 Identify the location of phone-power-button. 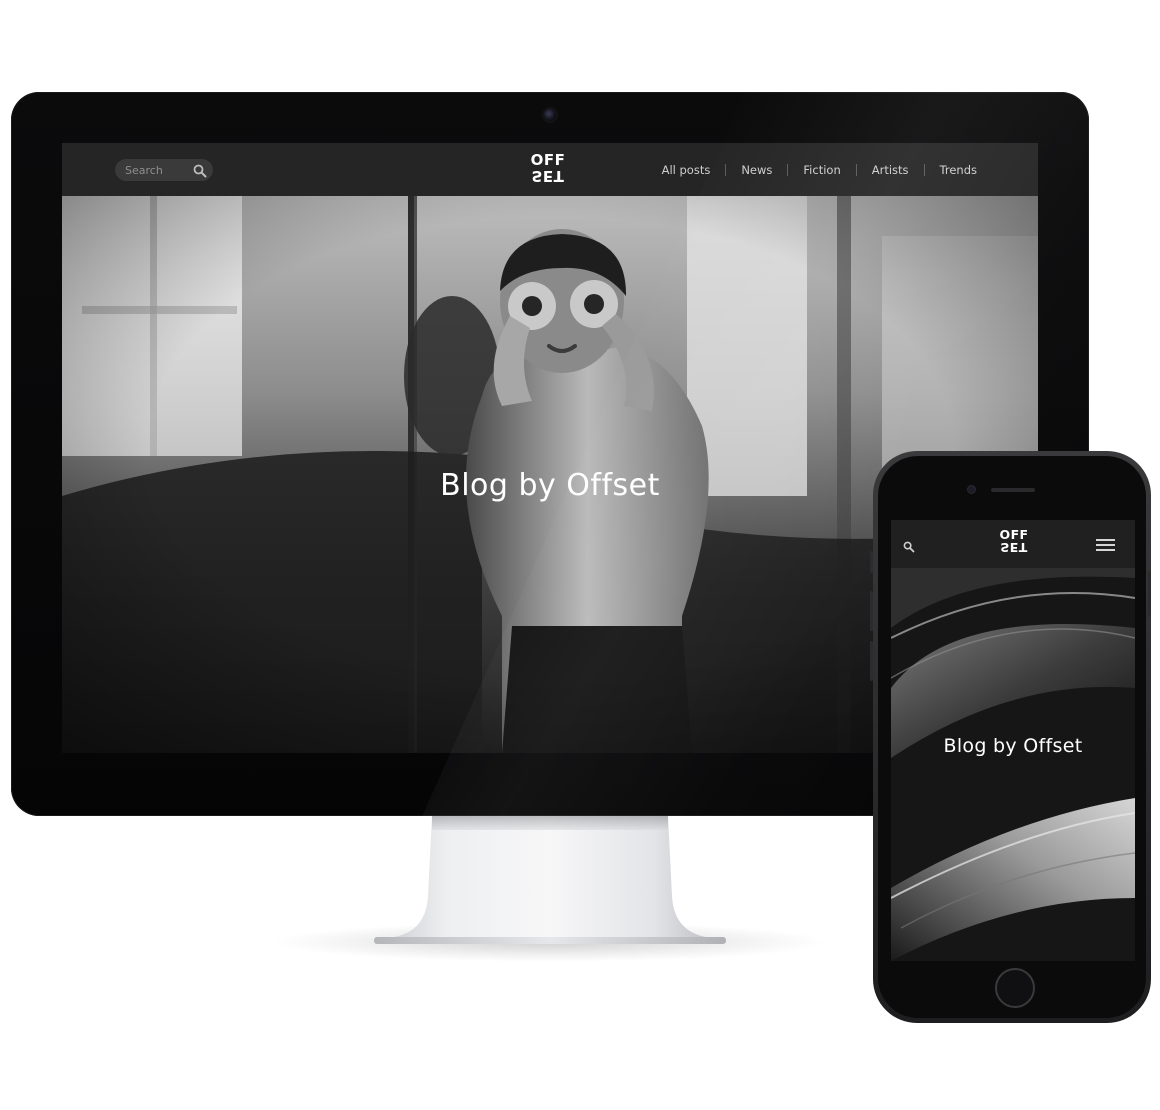
(1149, 594).